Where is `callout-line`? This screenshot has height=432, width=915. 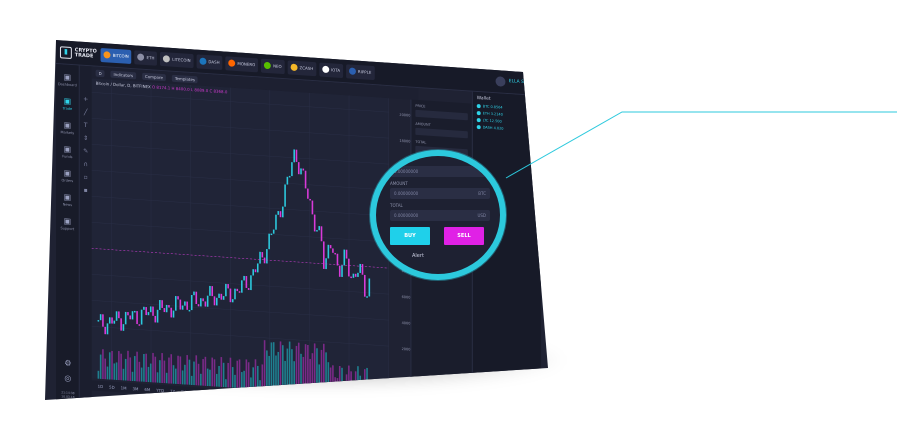
callout-line is located at coordinates (701, 145).